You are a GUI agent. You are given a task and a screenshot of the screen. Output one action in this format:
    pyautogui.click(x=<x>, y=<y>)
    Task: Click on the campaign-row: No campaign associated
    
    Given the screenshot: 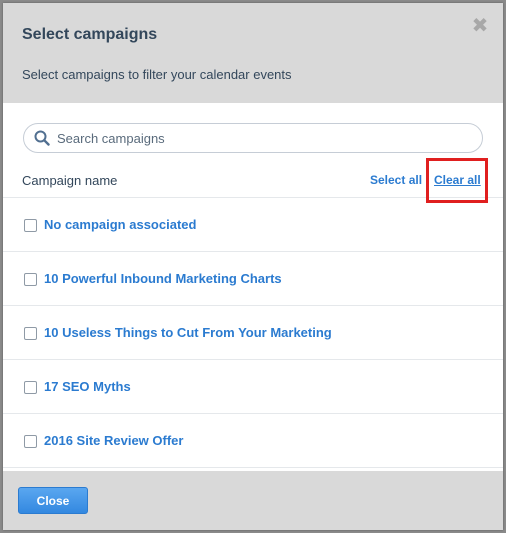 What is the action you would take?
    pyautogui.click(x=253, y=225)
    